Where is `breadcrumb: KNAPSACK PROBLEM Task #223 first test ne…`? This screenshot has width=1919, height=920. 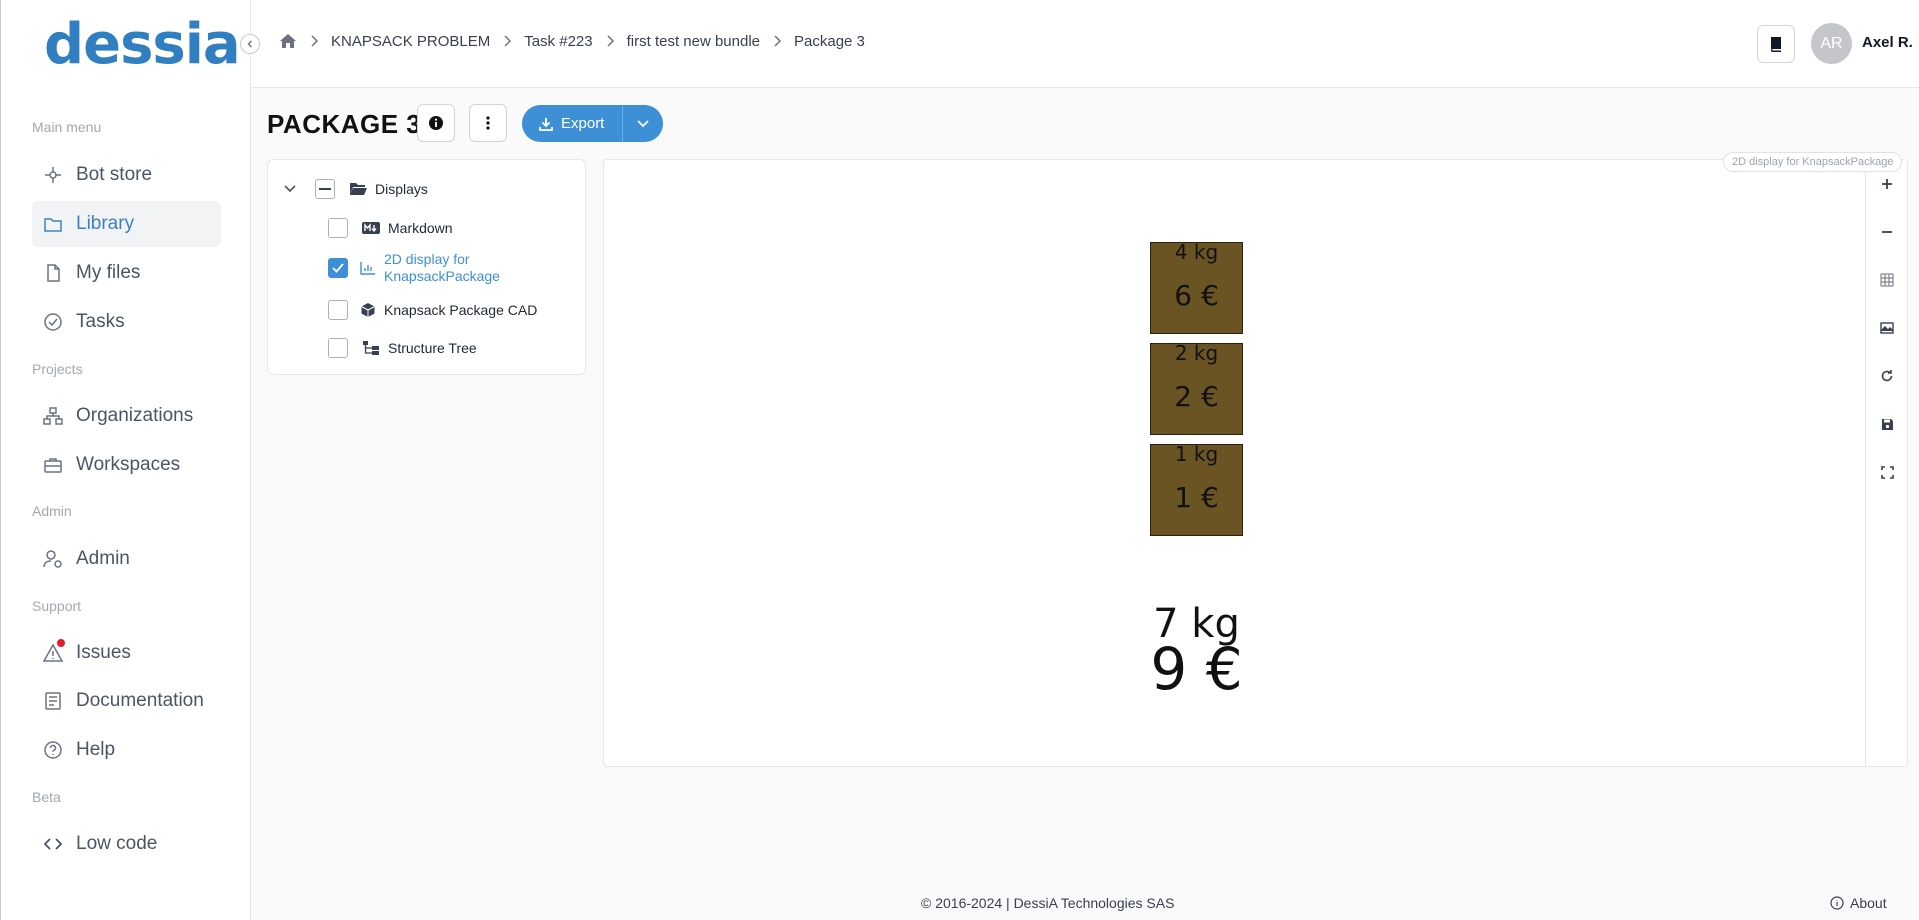
breadcrumb: KNAPSACK PROBLEM Task #223 first test ne… is located at coordinates (572, 41).